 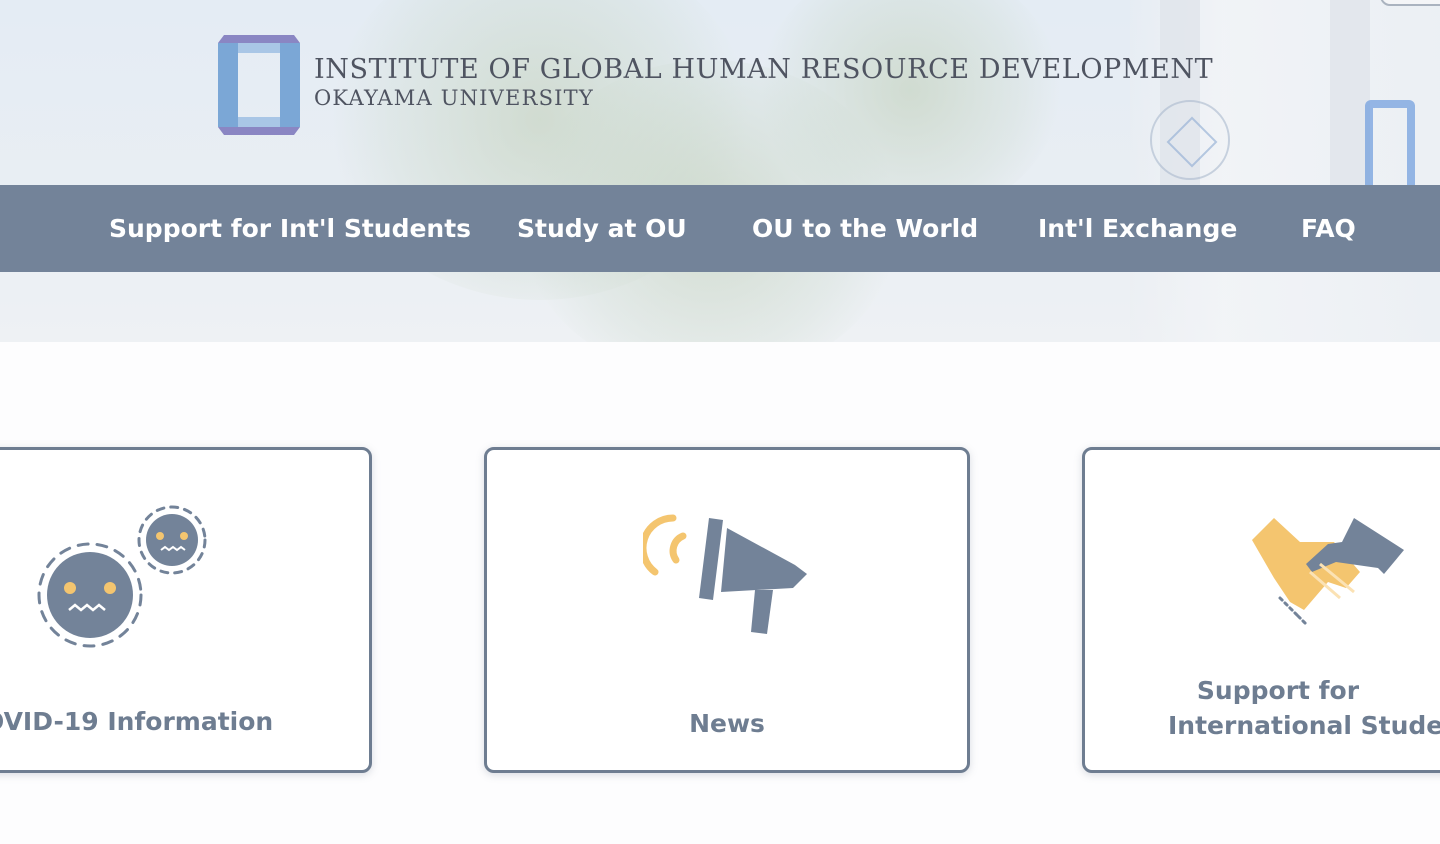 What do you see at coordinates (1137, 228) in the screenshot?
I see `nav-item-intl-exchange: Int'l Exchange` at bounding box center [1137, 228].